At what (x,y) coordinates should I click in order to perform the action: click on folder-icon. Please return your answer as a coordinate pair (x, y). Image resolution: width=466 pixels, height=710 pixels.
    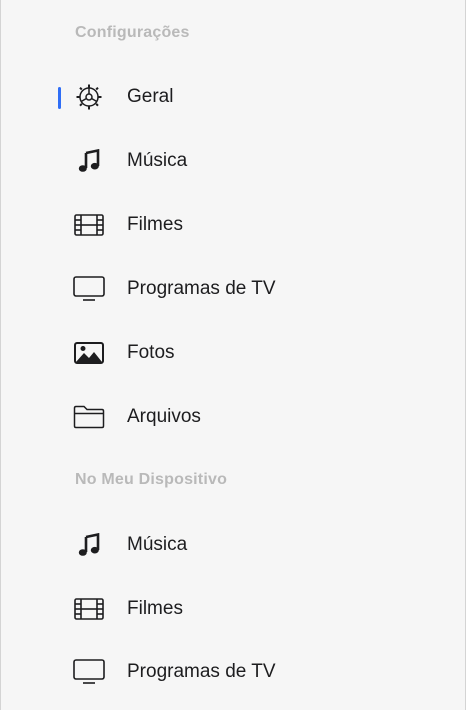
    Looking at the image, I should click on (89, 417).